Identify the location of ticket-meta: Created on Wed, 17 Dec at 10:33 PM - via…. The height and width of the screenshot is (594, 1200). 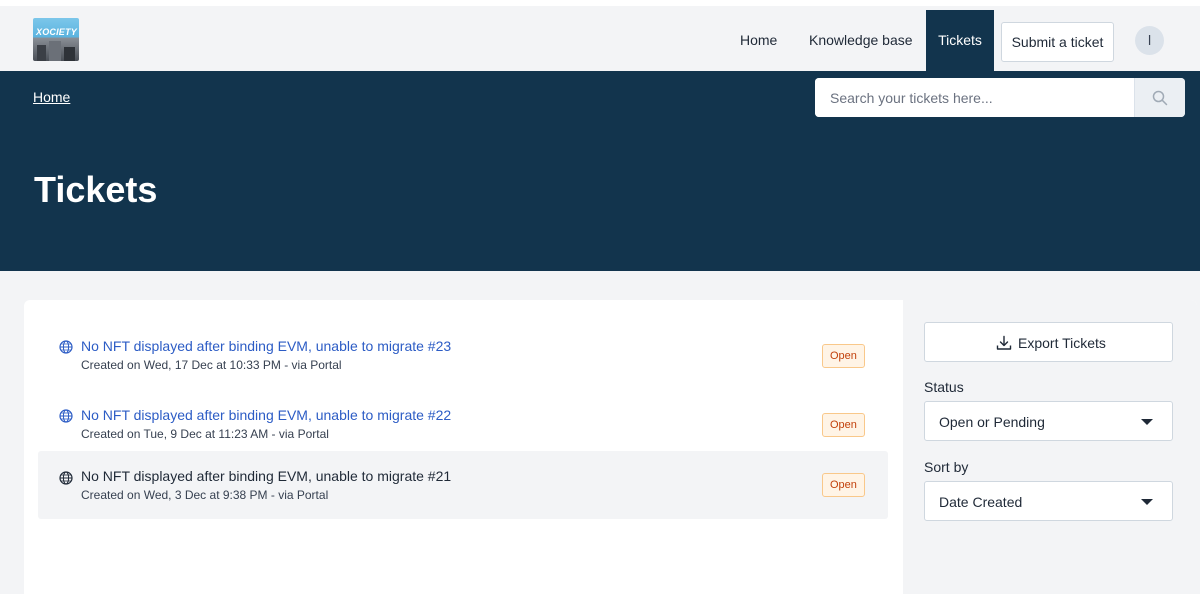
(211, 365).